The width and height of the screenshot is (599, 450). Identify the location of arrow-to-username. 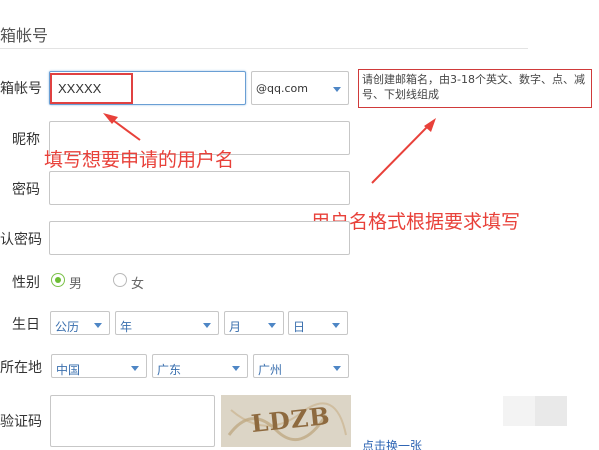
(125, 129).